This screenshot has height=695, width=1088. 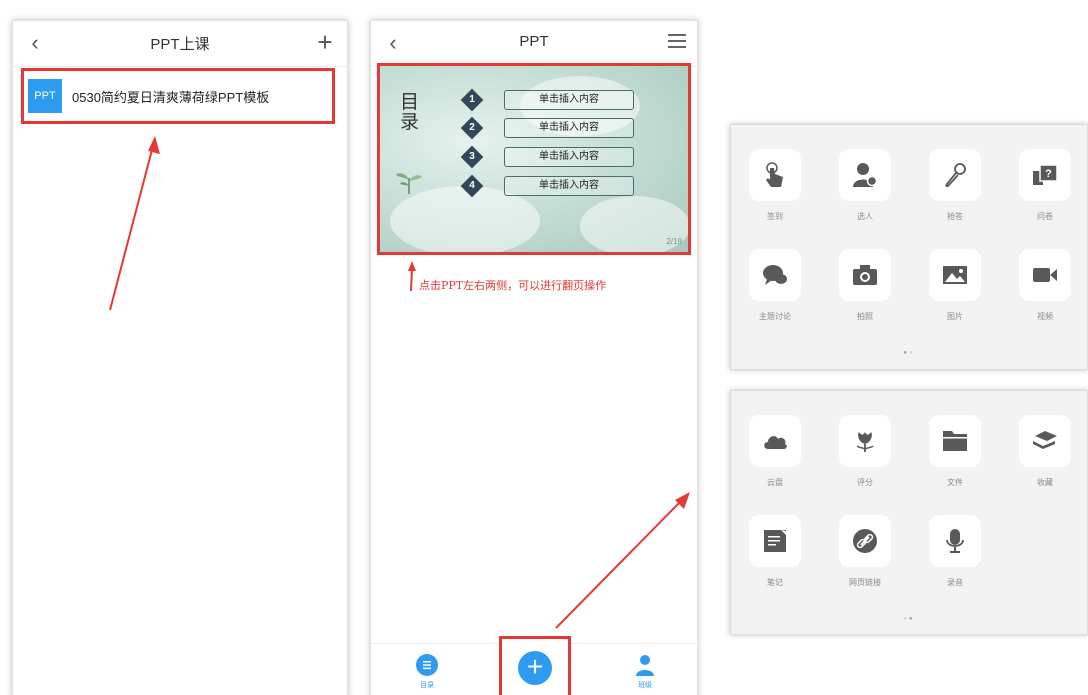 I want to click on image-icon, so click(x=955, y=275).